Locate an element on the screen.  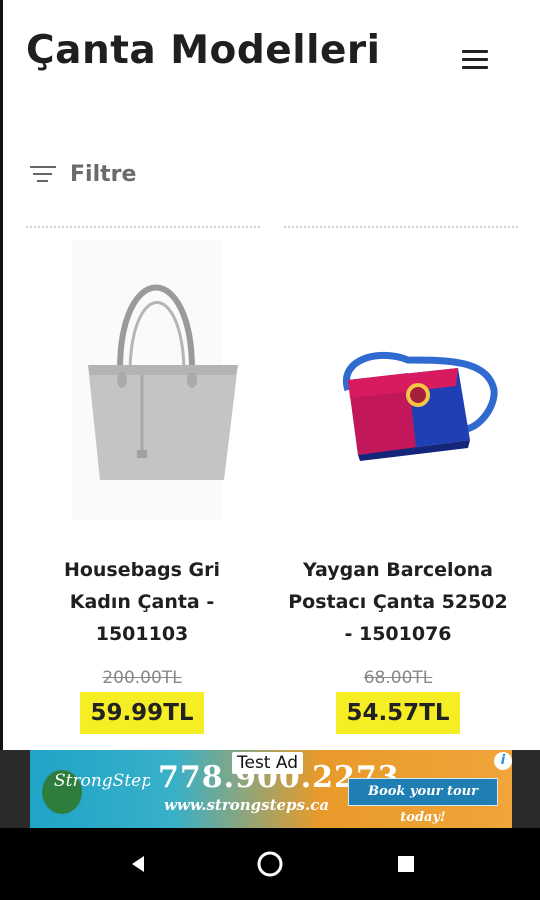
filter-button: Filtre is located at coordinates (83, 174).